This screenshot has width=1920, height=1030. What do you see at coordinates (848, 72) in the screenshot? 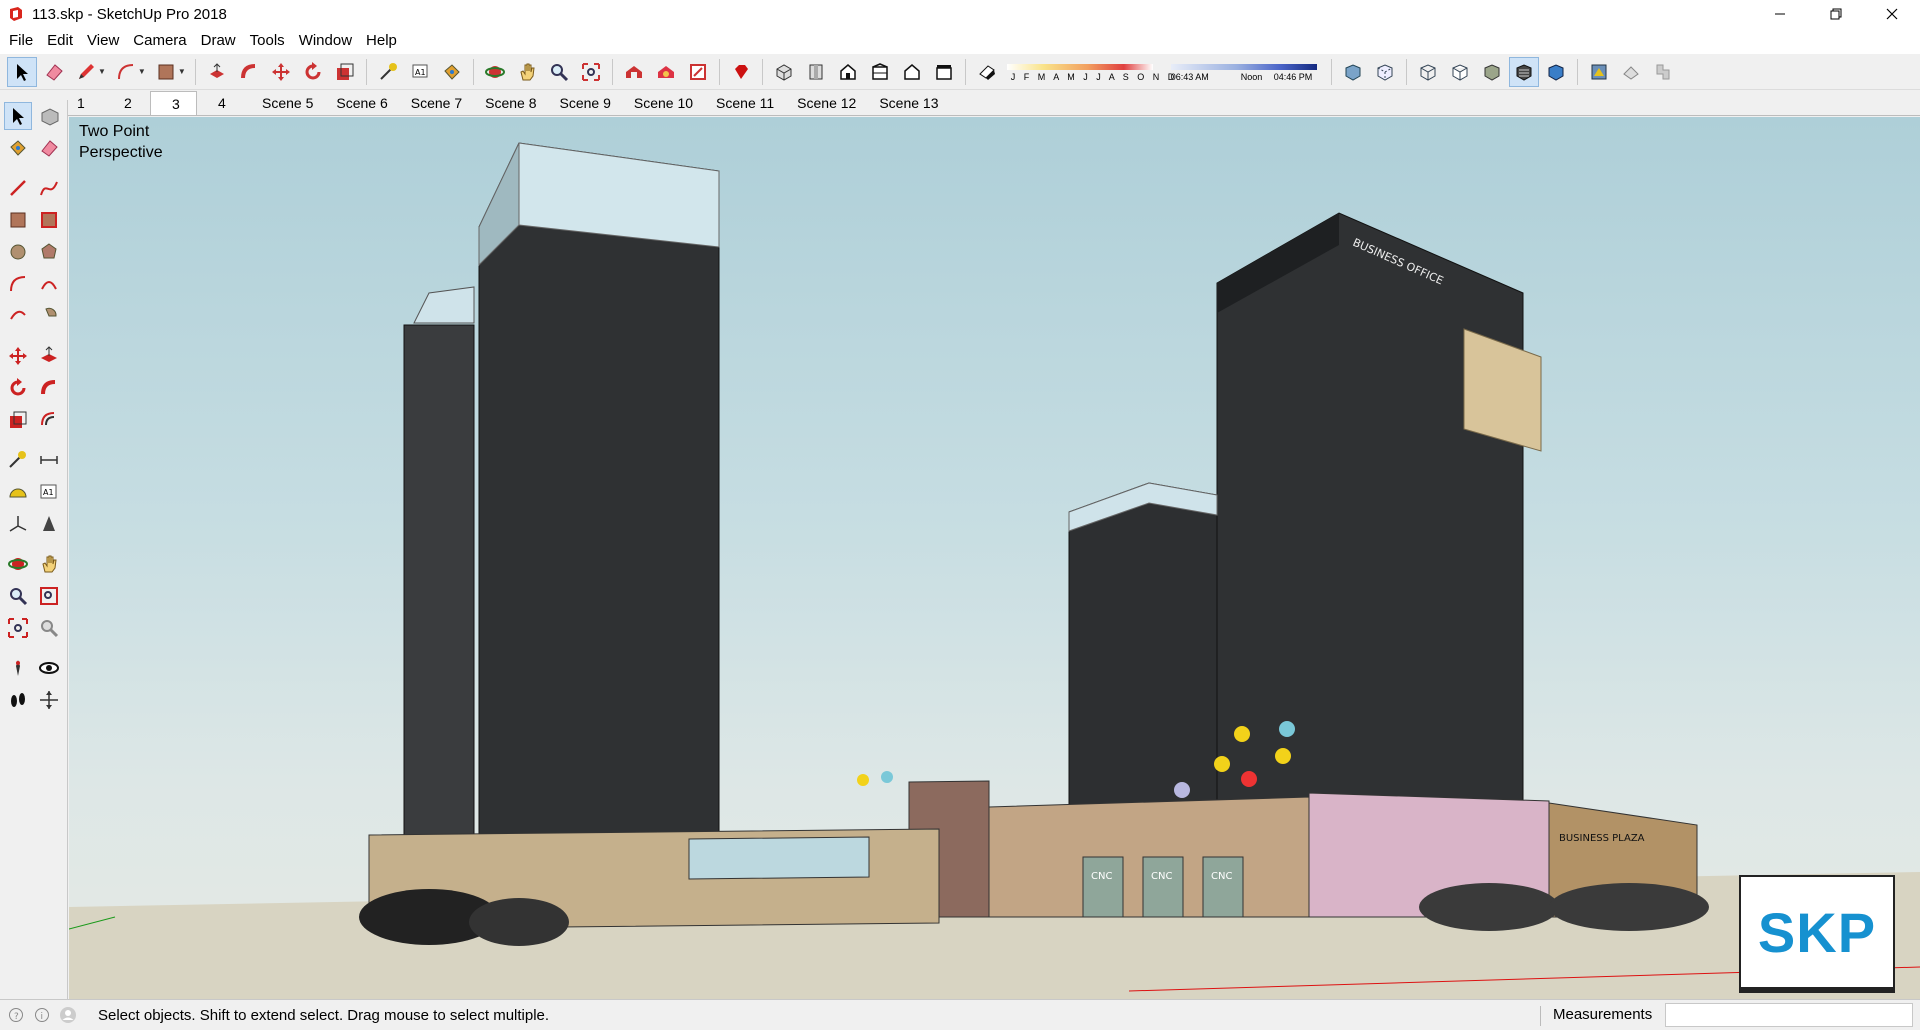
I see `front-view-button` at bounding box center [848, 72].